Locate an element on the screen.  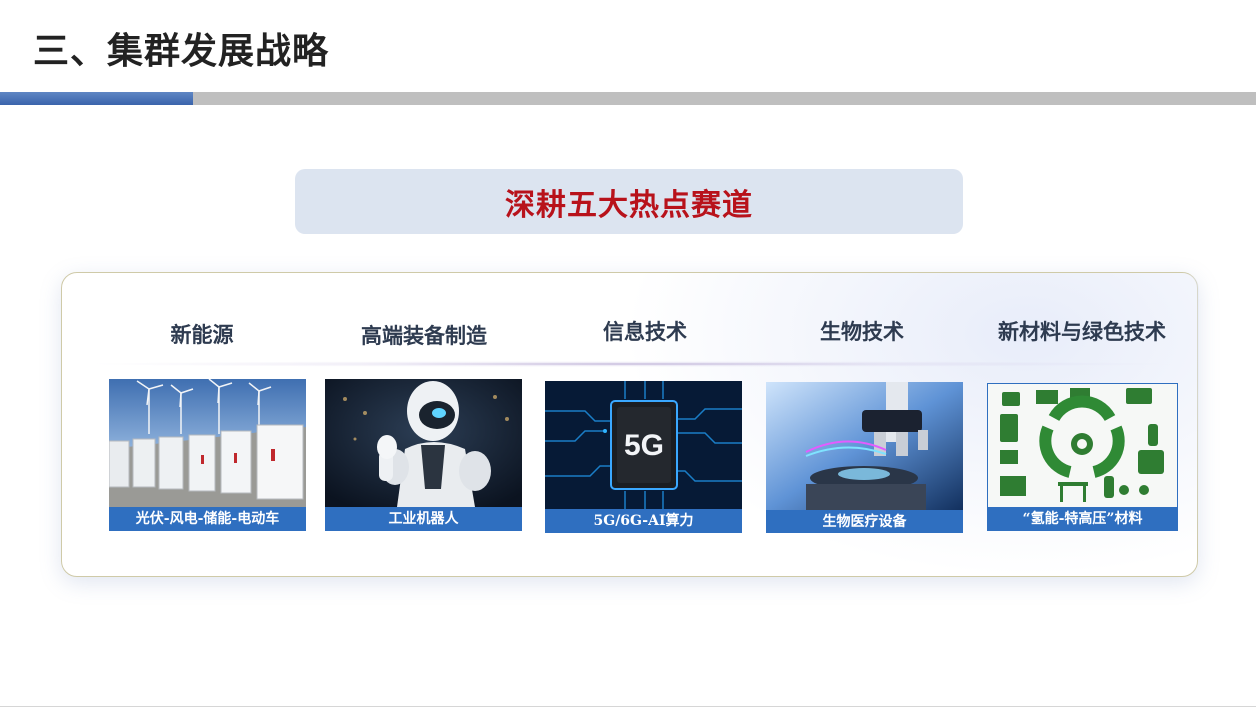
track-heading-biotech: 生物技术 is located at coordinates (862, 332).